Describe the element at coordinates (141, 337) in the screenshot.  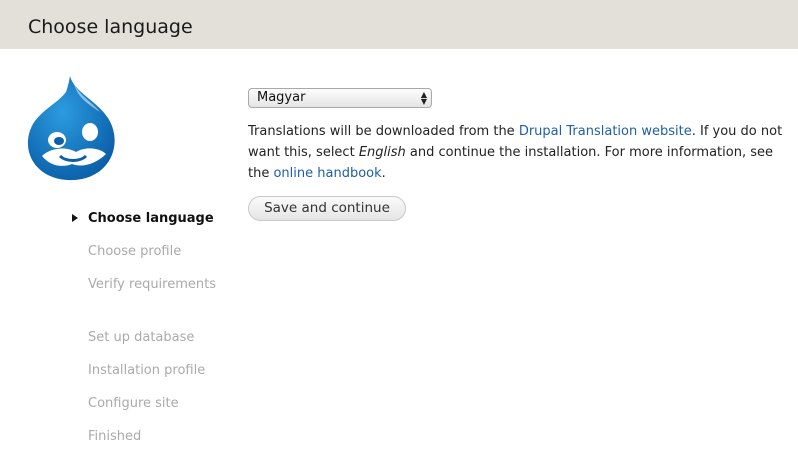
I see `step-set-up-database: Set up database` at that location.